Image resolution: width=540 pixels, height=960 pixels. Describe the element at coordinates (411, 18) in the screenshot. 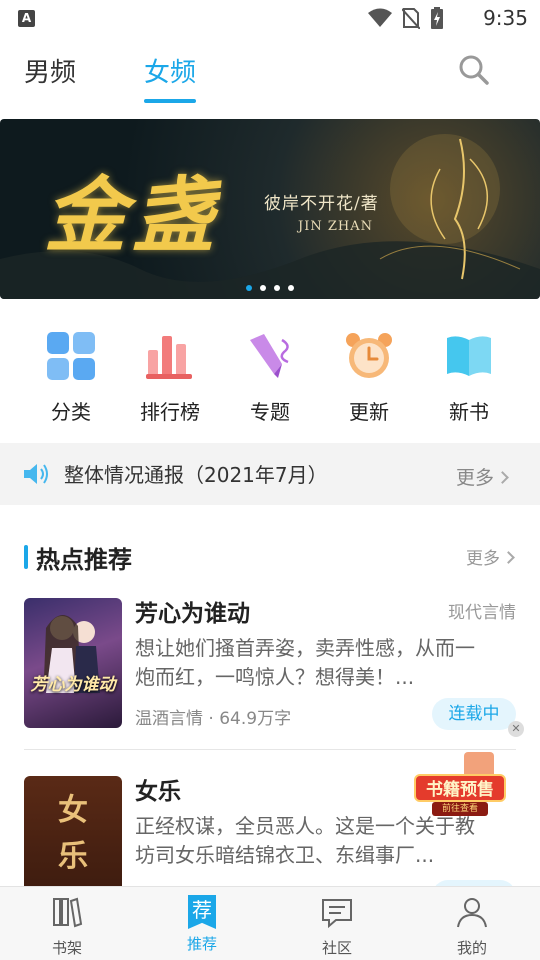

I see `no-sim-icon` at that location.